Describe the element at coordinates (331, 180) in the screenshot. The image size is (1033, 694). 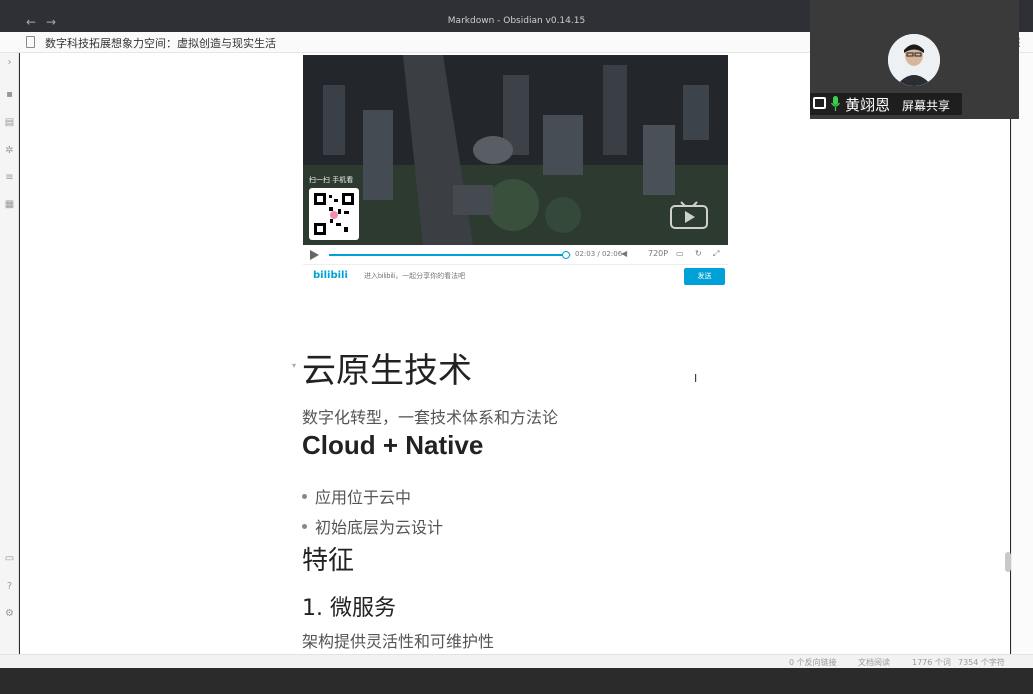
I see `qr-label: 扫一扫 手机看` at that location.